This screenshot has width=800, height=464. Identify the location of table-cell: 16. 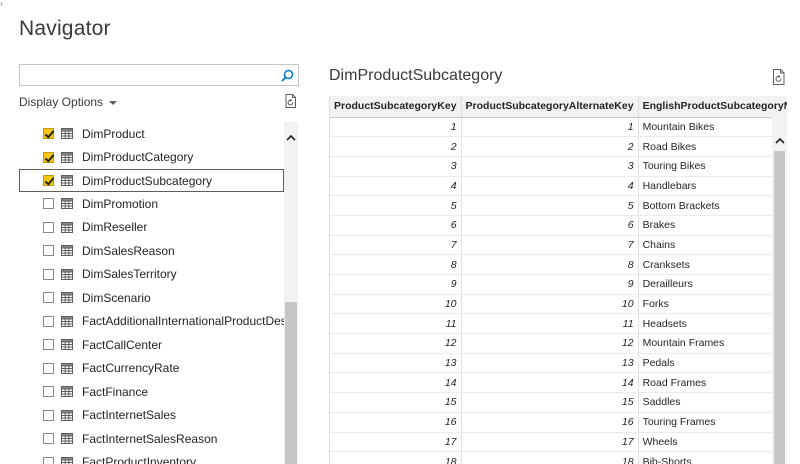
(396, 422).